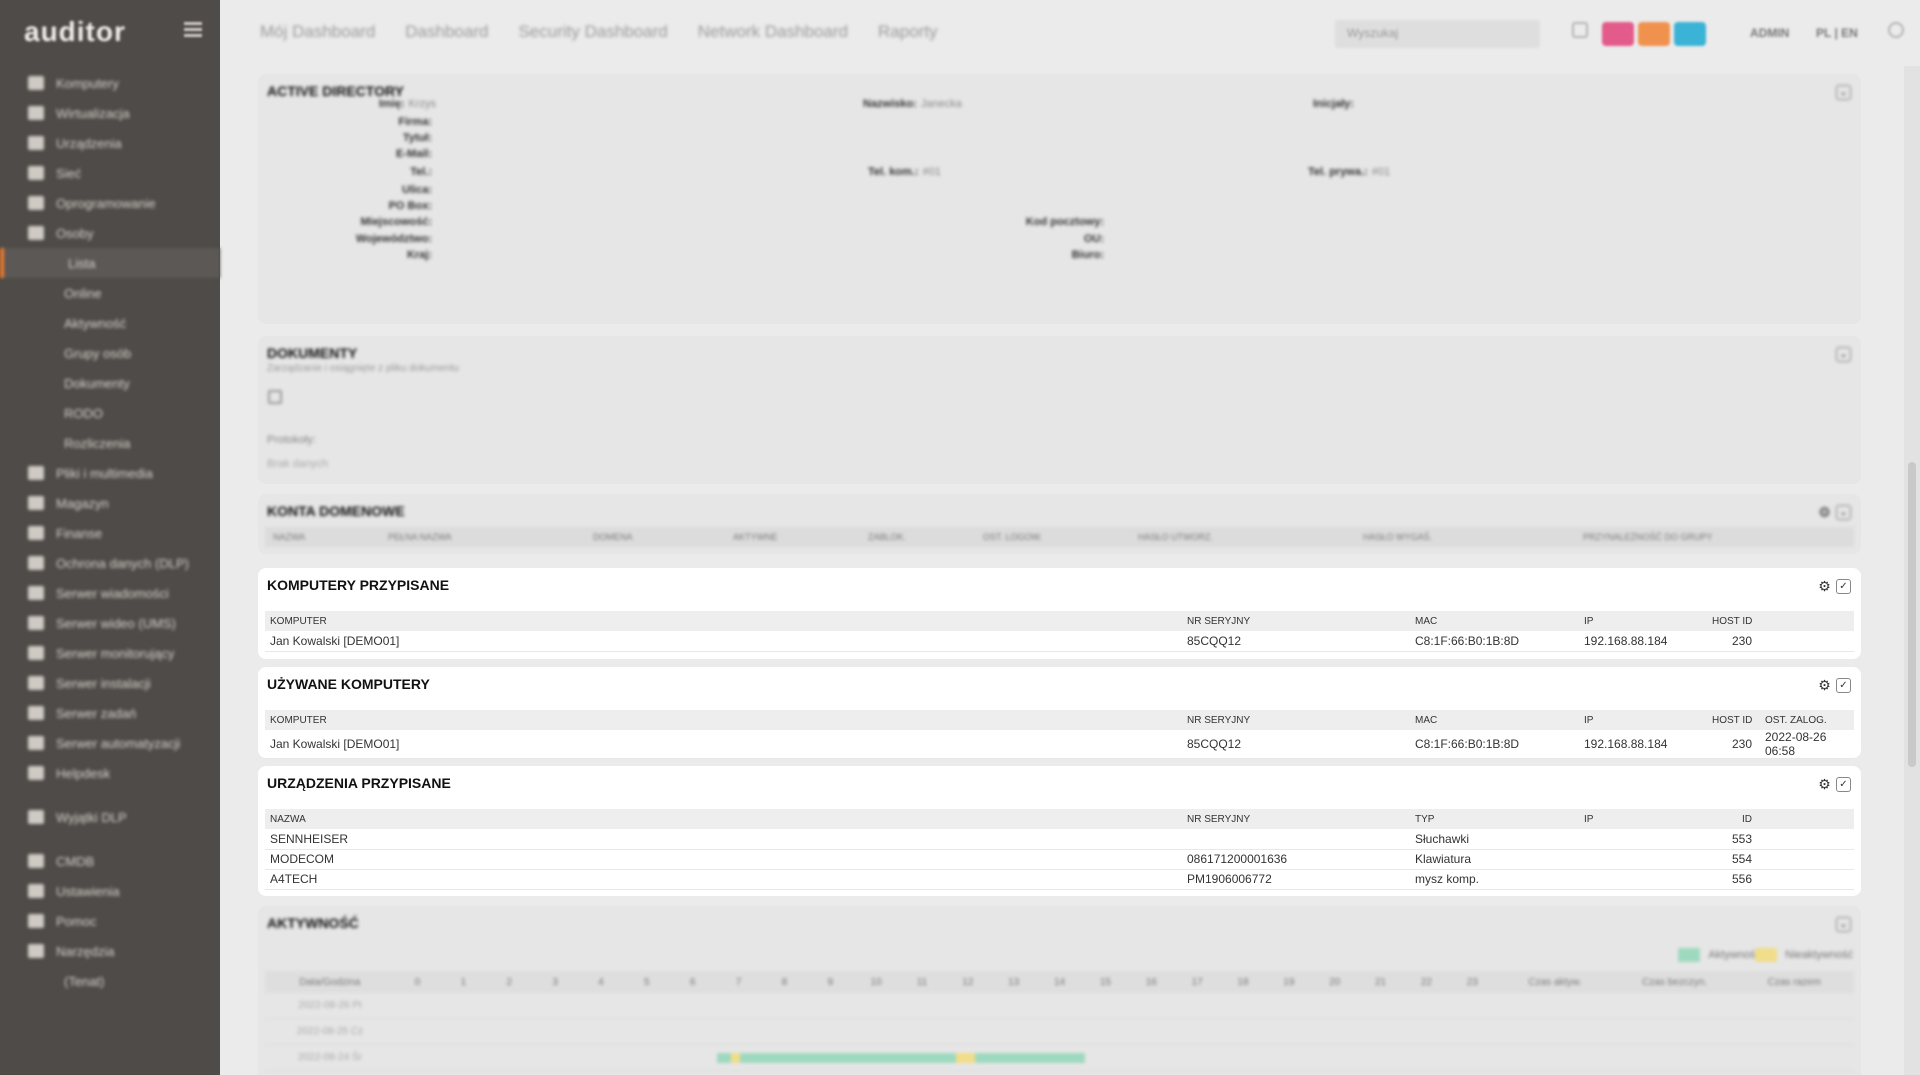 The height and width of the screenshot is (1075, 1920). Describe the element at coordinates (1654, 34) in the screenshot. I see `alert-badge-orange` at that location.